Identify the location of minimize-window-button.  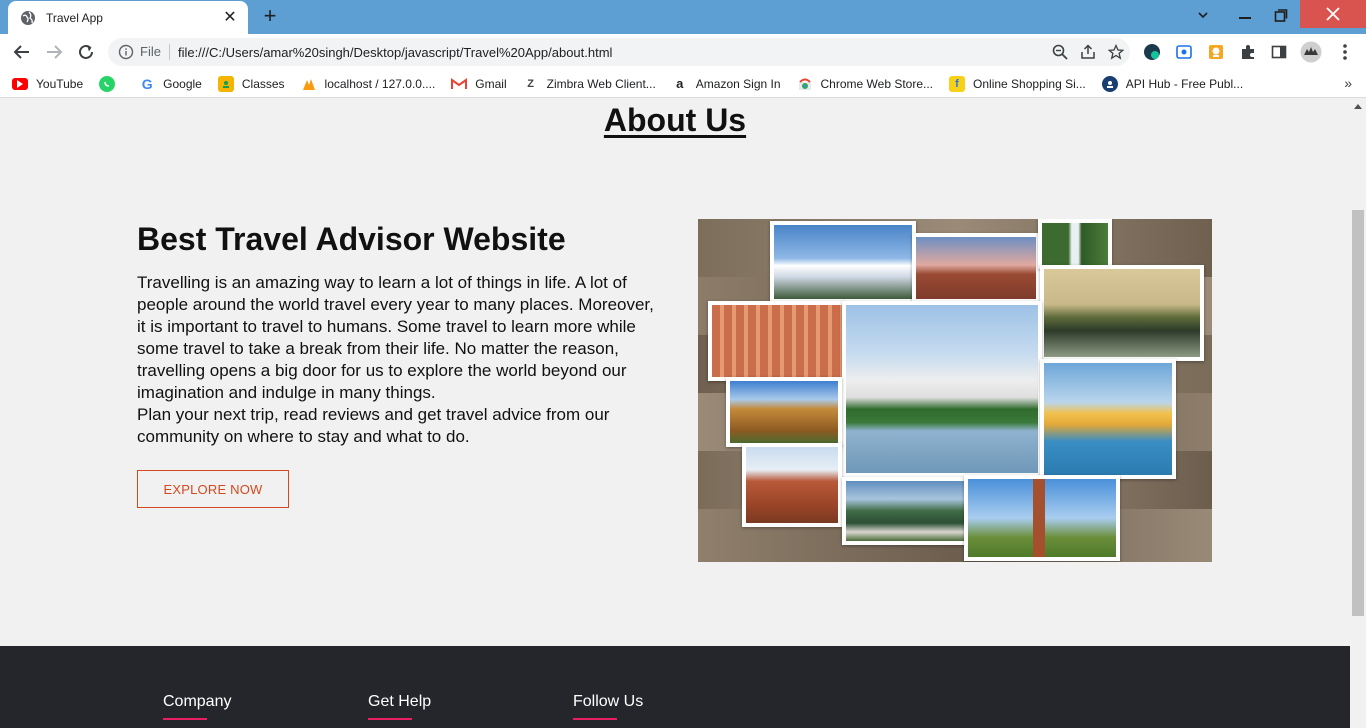
(1245, 15).